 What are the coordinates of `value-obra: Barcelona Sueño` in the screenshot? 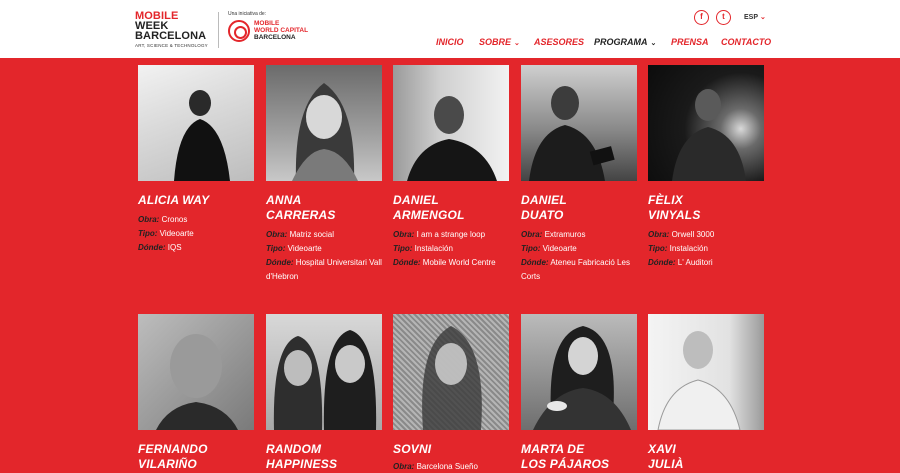 It's located at (447, 466).